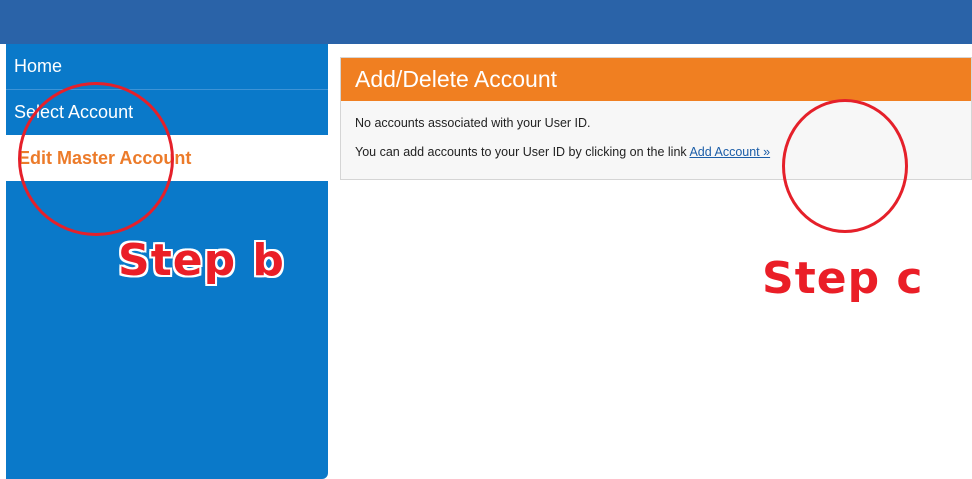 The height and width of the screenshot is (479, 972). I want to click on step-b-label: Step b, so click(201, 260).